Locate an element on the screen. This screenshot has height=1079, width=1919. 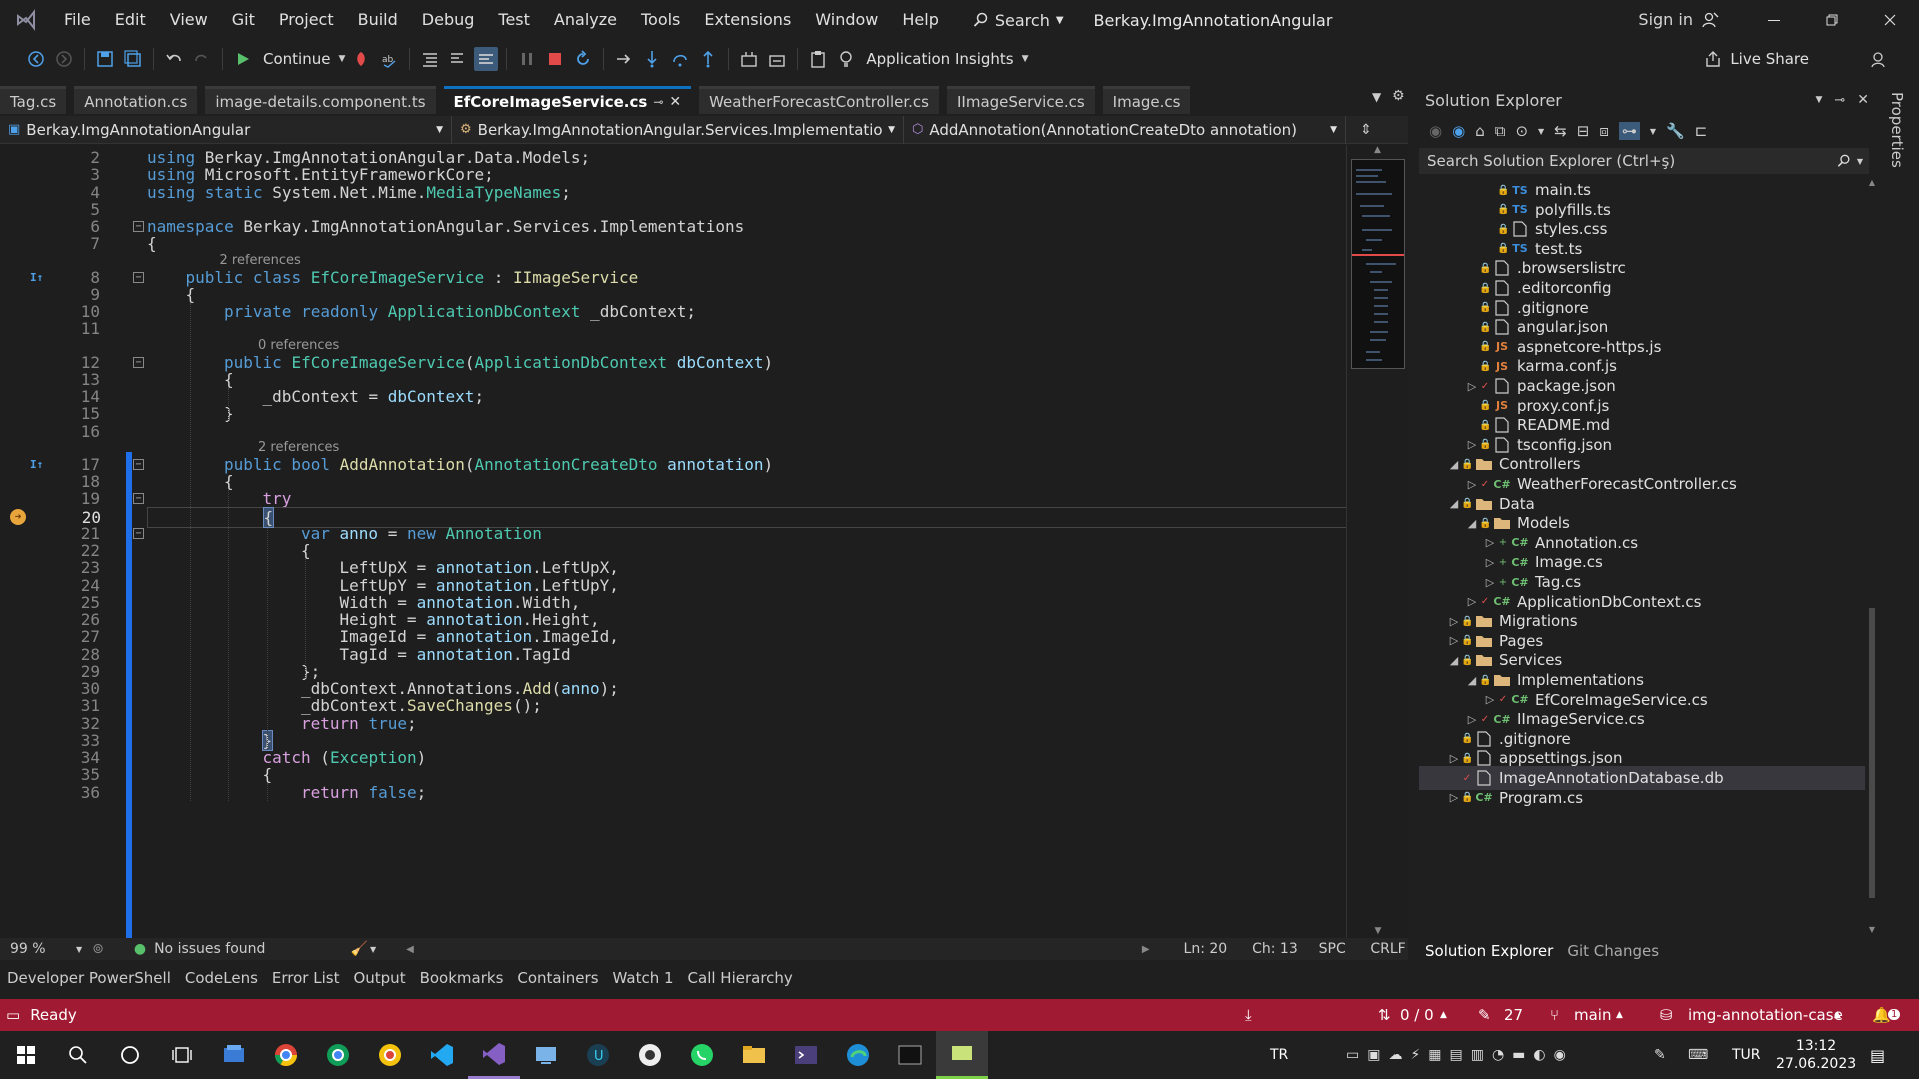
spell-check-icon: ab is located at coordinates (389, 59).